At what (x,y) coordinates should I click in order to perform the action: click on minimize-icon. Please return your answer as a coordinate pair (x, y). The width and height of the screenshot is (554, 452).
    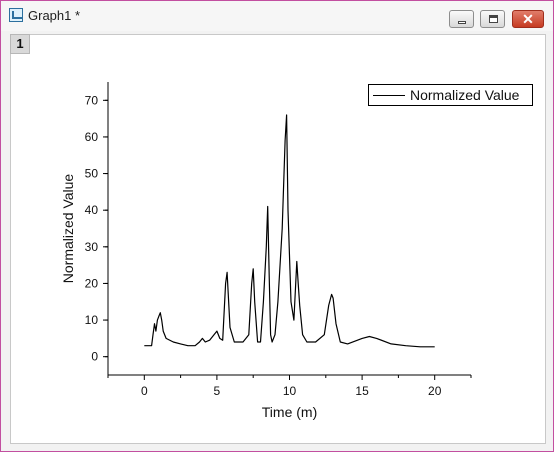
    Looking at the image, I should click on (462, 22).